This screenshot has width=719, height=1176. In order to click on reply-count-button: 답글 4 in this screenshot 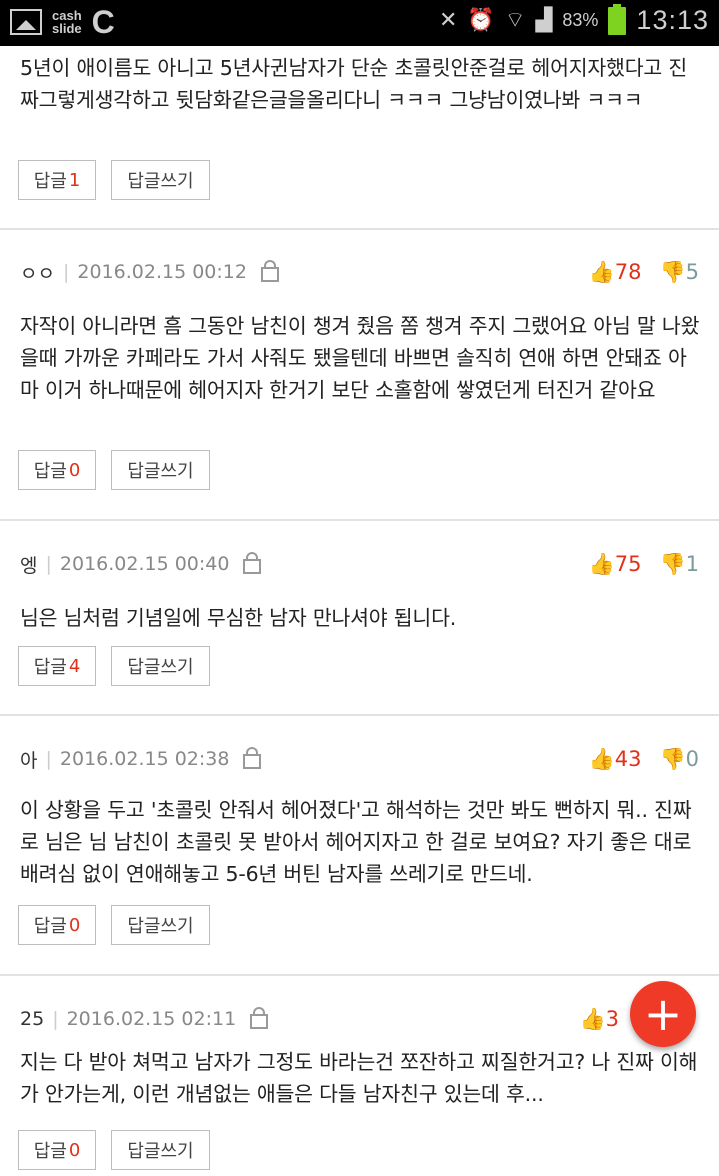, I will do `click(57, 666)`.